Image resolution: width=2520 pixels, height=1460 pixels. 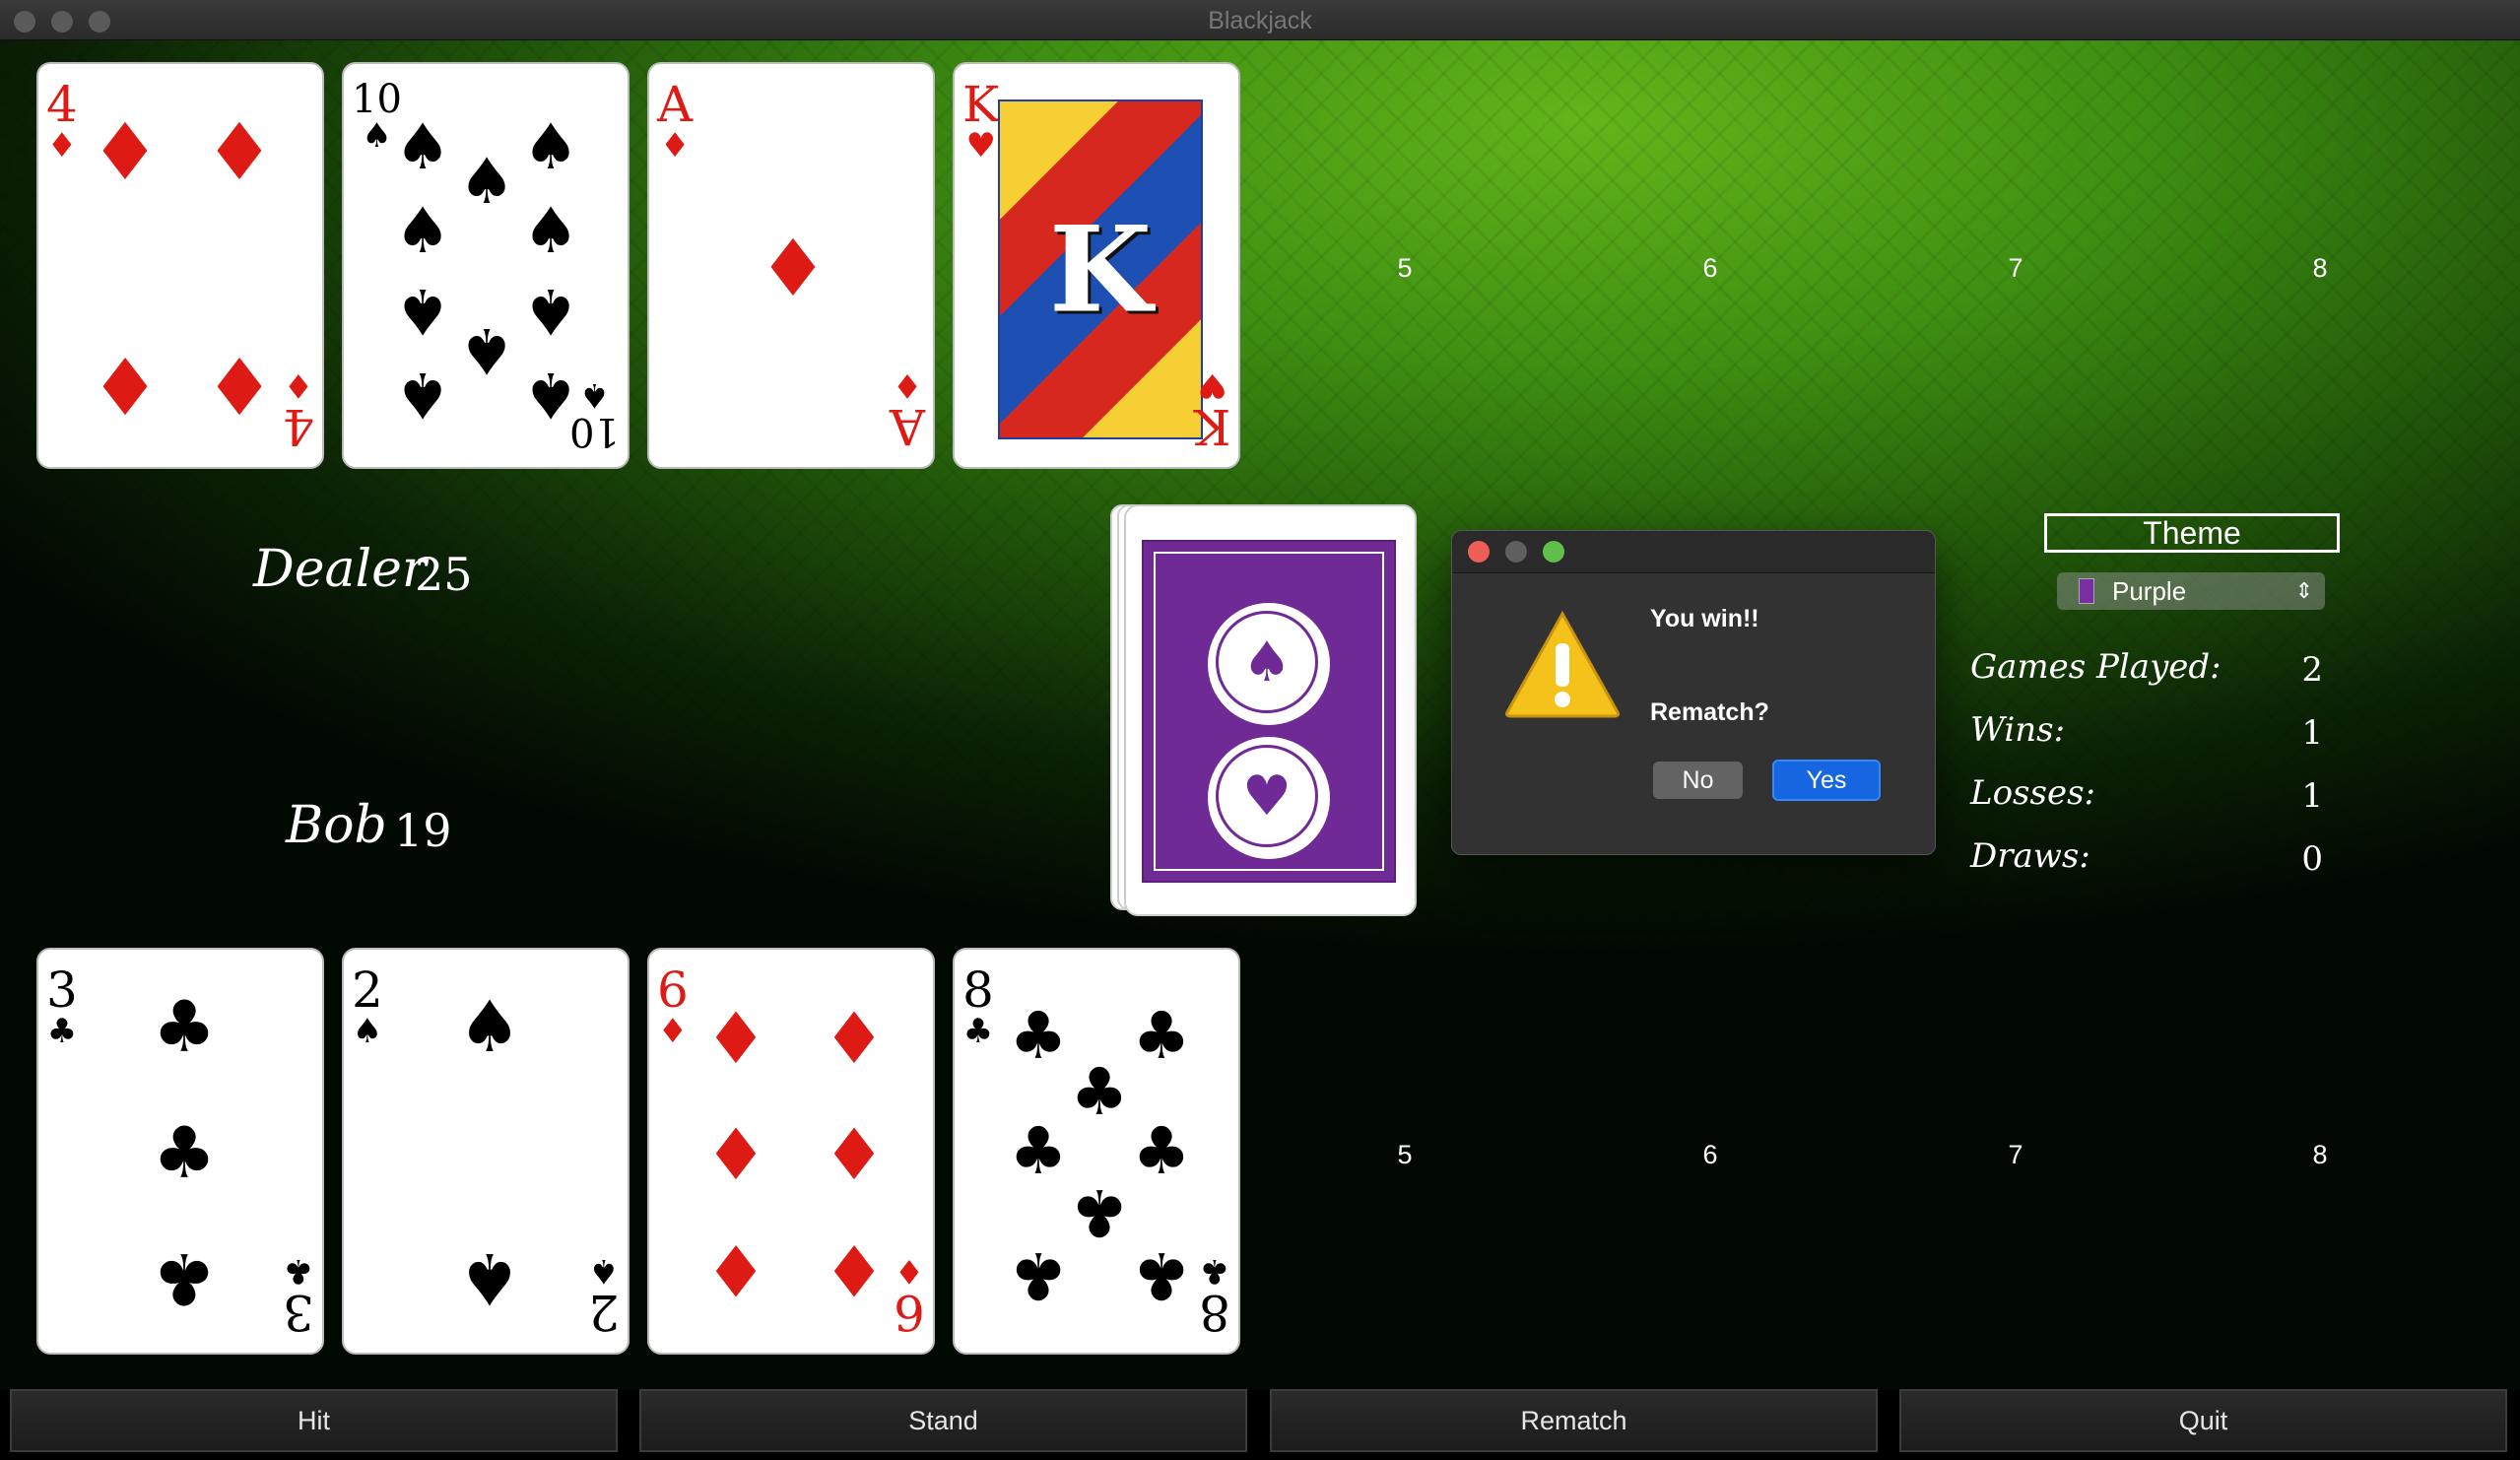 I want to click on player-name: Bob, so click(x=336, y=826).